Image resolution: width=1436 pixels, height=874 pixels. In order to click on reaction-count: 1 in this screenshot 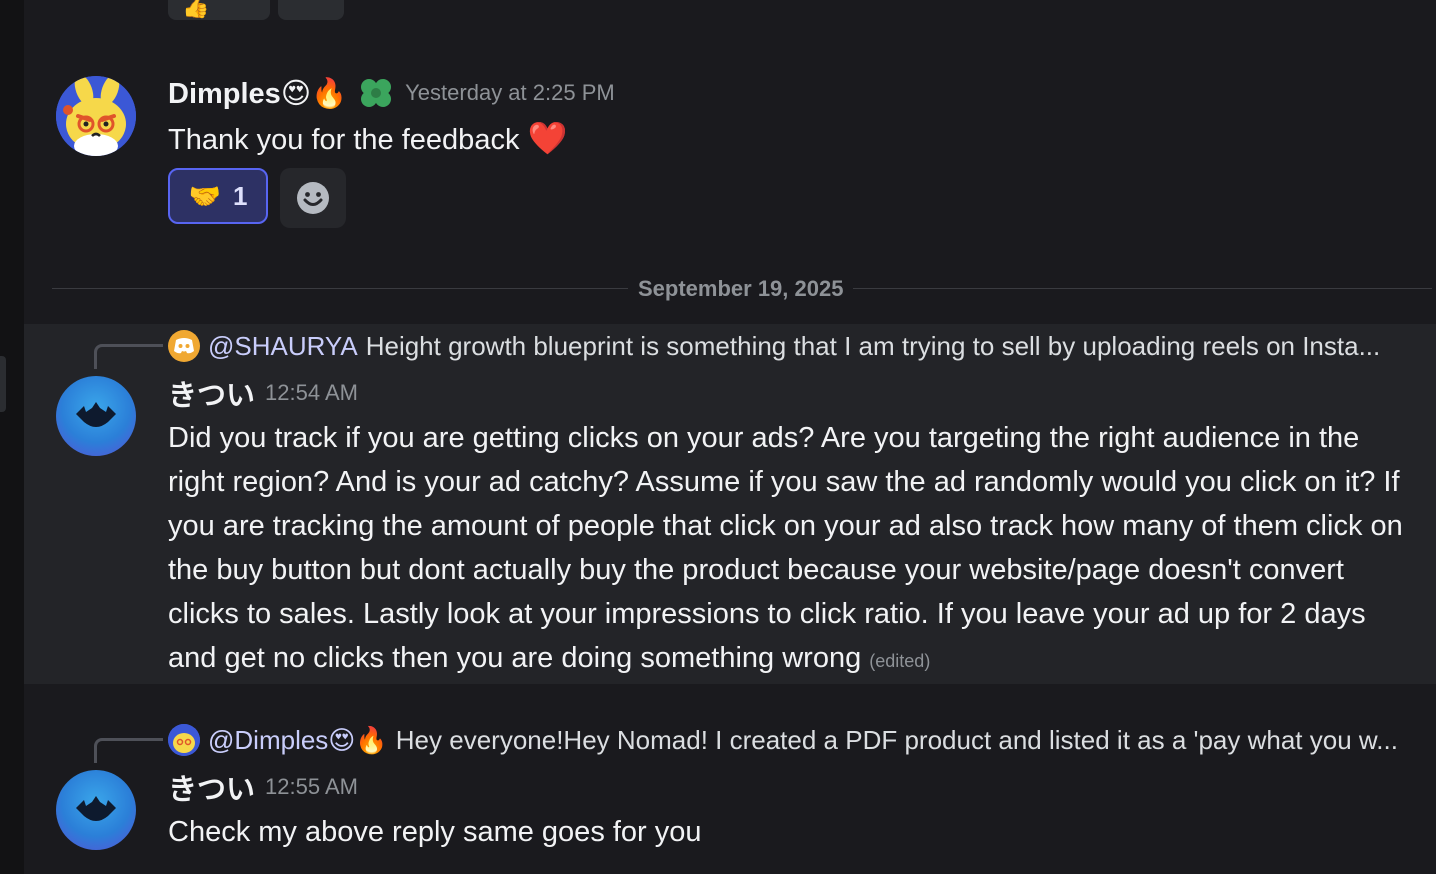, I will do `click(240, 195)`.